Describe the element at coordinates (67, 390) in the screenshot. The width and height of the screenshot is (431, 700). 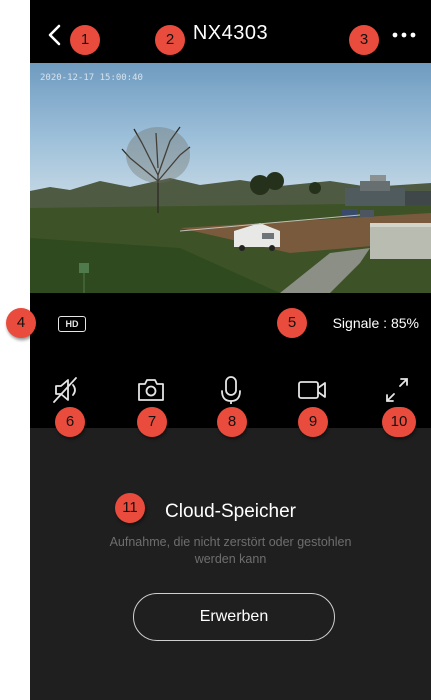
I see `mute-speaker-icon` at that location.